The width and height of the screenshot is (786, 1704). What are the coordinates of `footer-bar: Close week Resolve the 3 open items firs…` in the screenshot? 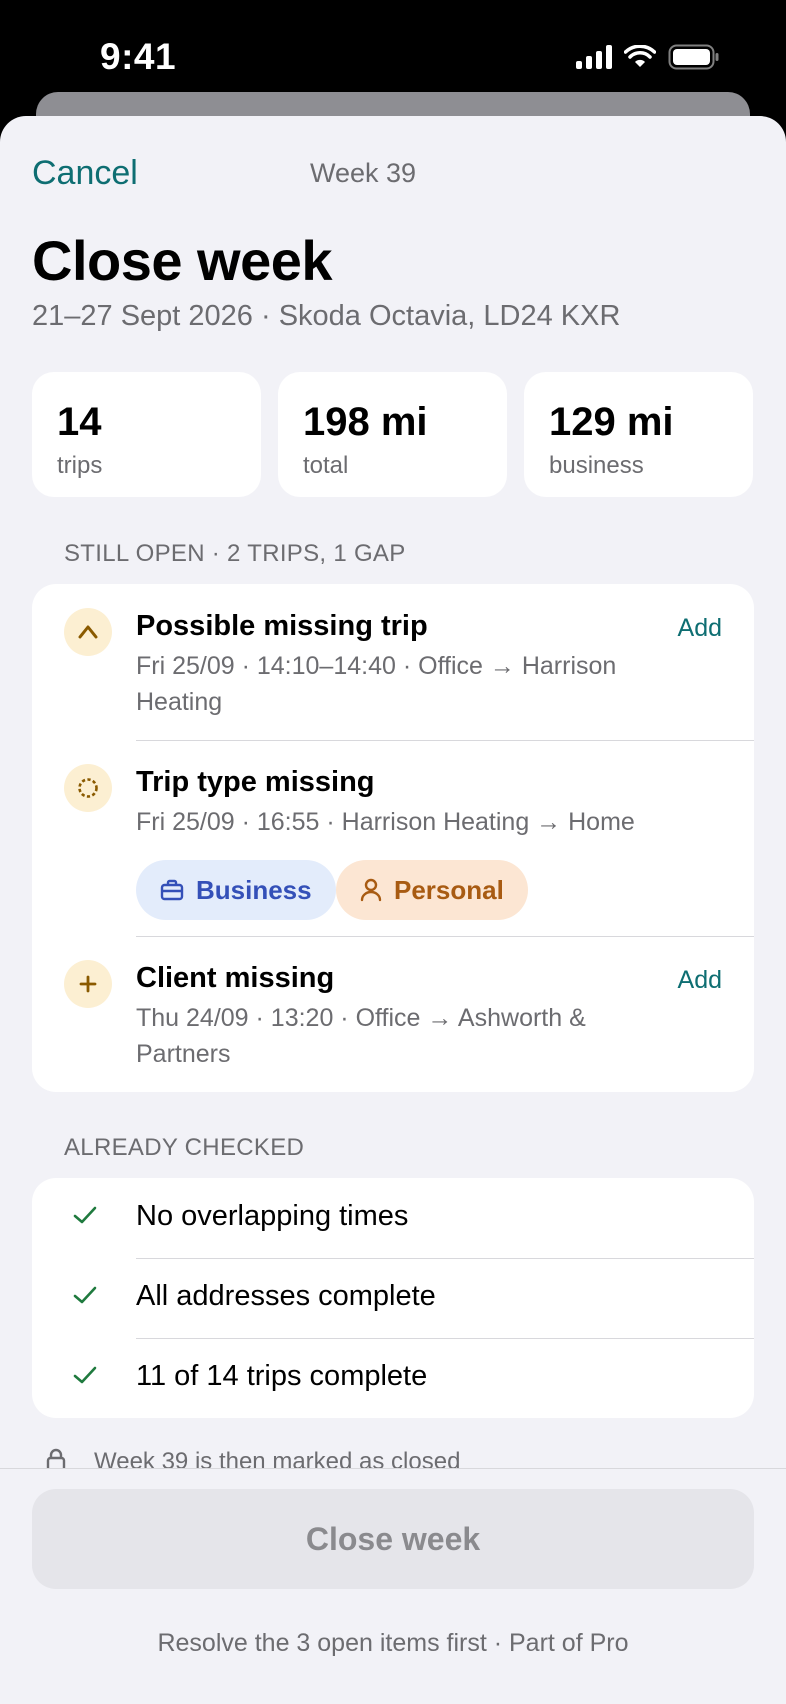 It's located at (393, 1586).